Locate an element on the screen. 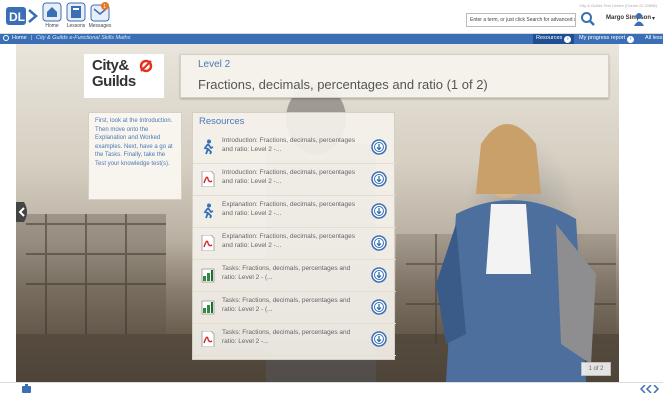 The height and width of the screenshot is (393, 663). logo-line-1: City& is located at coordinates (110, 65).